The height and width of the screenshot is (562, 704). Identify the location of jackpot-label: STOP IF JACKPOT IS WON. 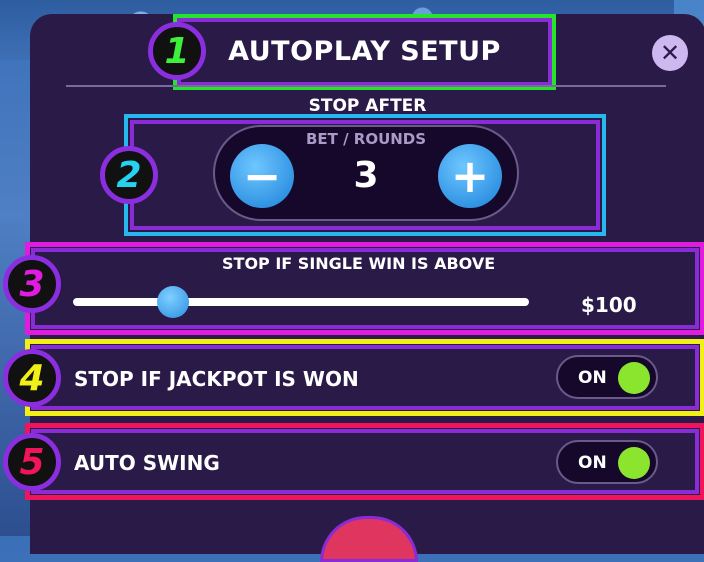
(216, 379).